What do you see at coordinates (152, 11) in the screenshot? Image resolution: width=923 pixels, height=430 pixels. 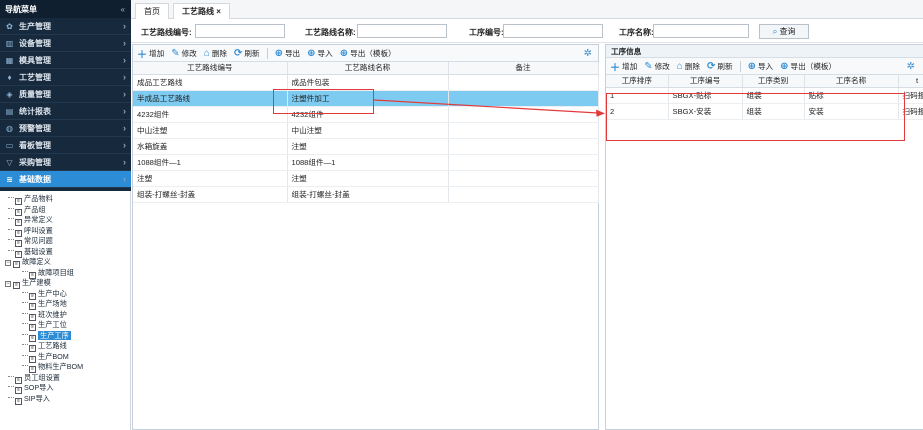 I see `tab-home: 首页` at bounding box center [152, 11].